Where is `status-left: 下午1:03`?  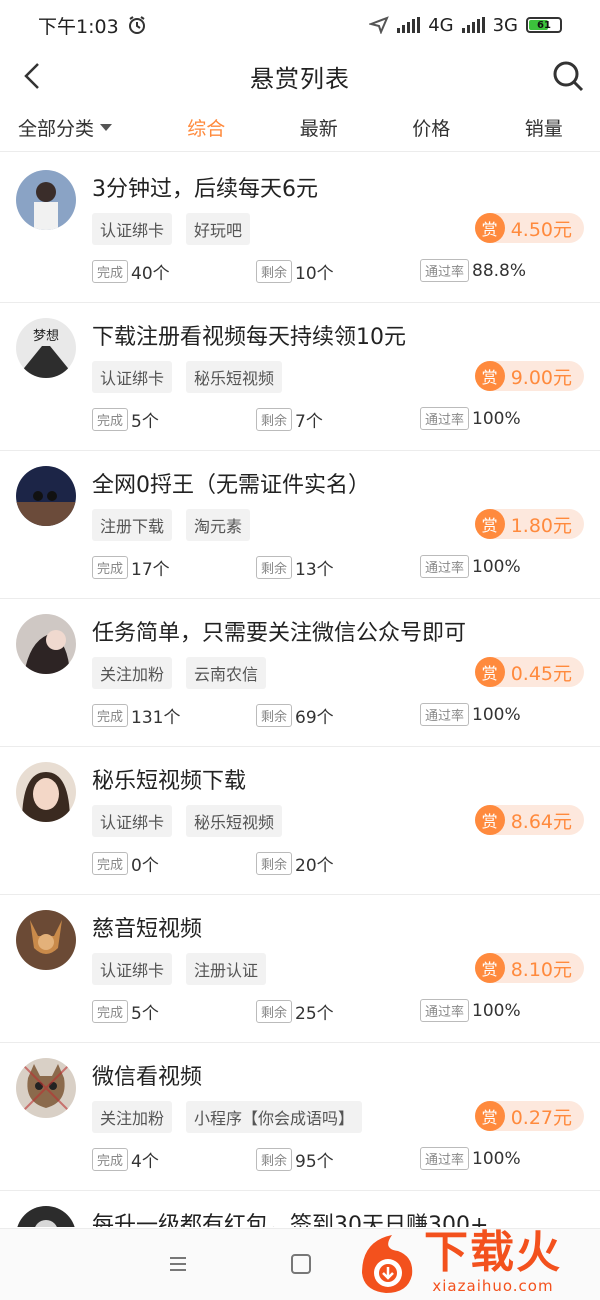 status-left: 下午1:03 is located at coordinates (92, 25).